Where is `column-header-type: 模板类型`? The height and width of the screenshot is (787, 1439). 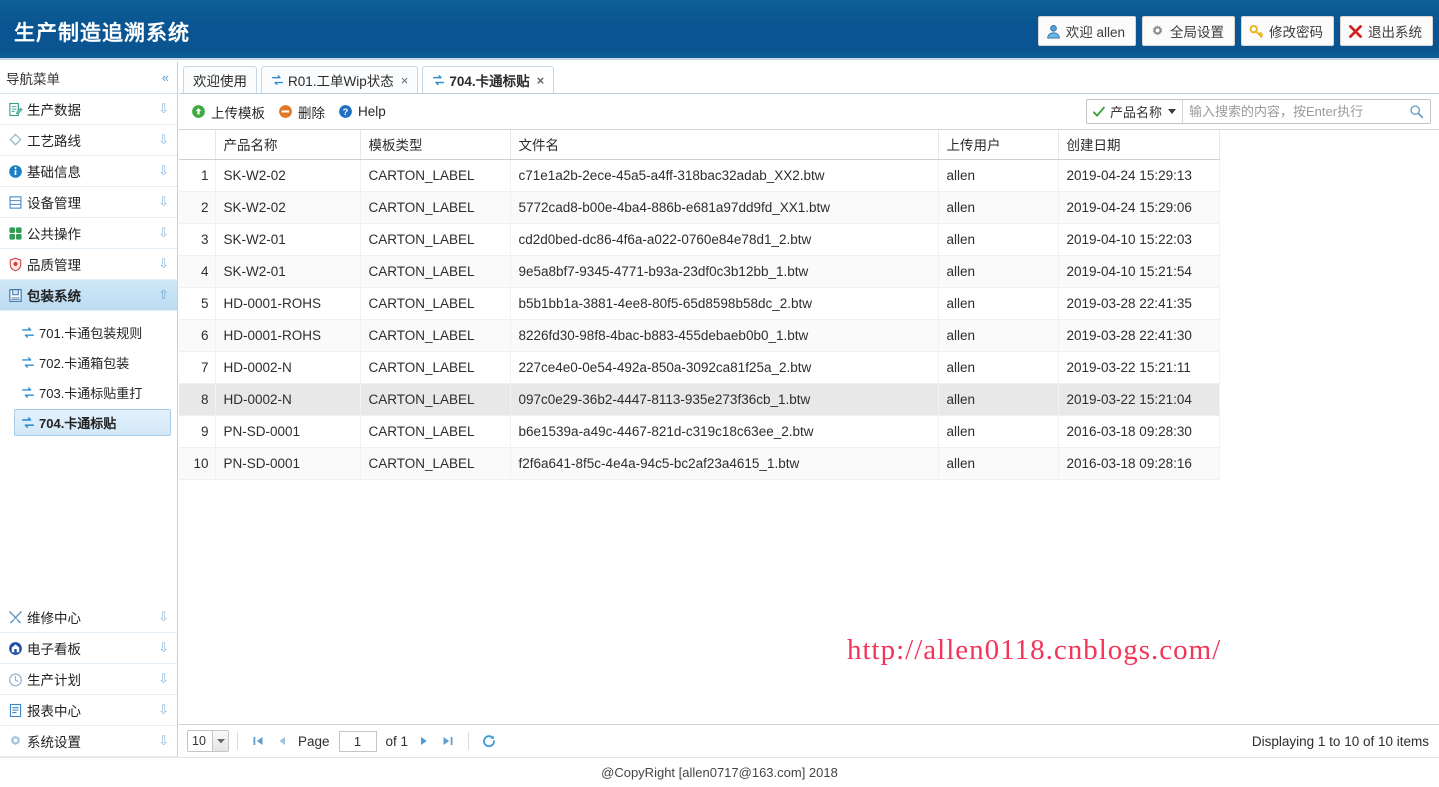
column-header-type: 模板类型 is located at coordinates (435, 145).